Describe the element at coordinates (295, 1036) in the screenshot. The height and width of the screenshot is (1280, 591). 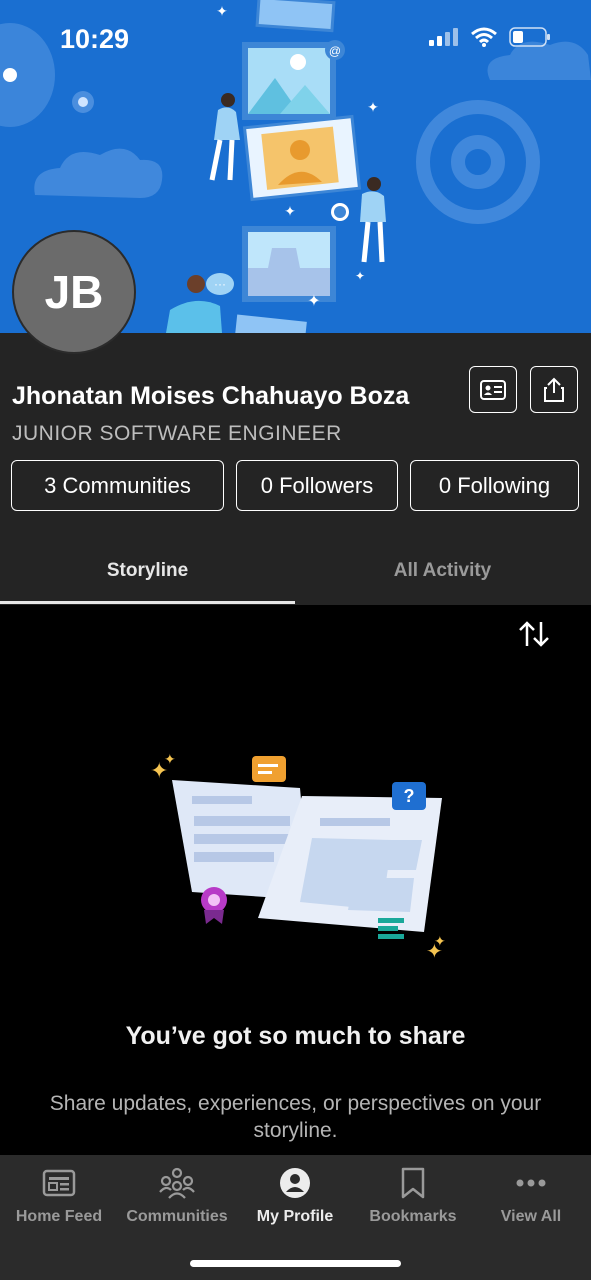
I see `empty-state-title: You’ve got so much to share` at that location.